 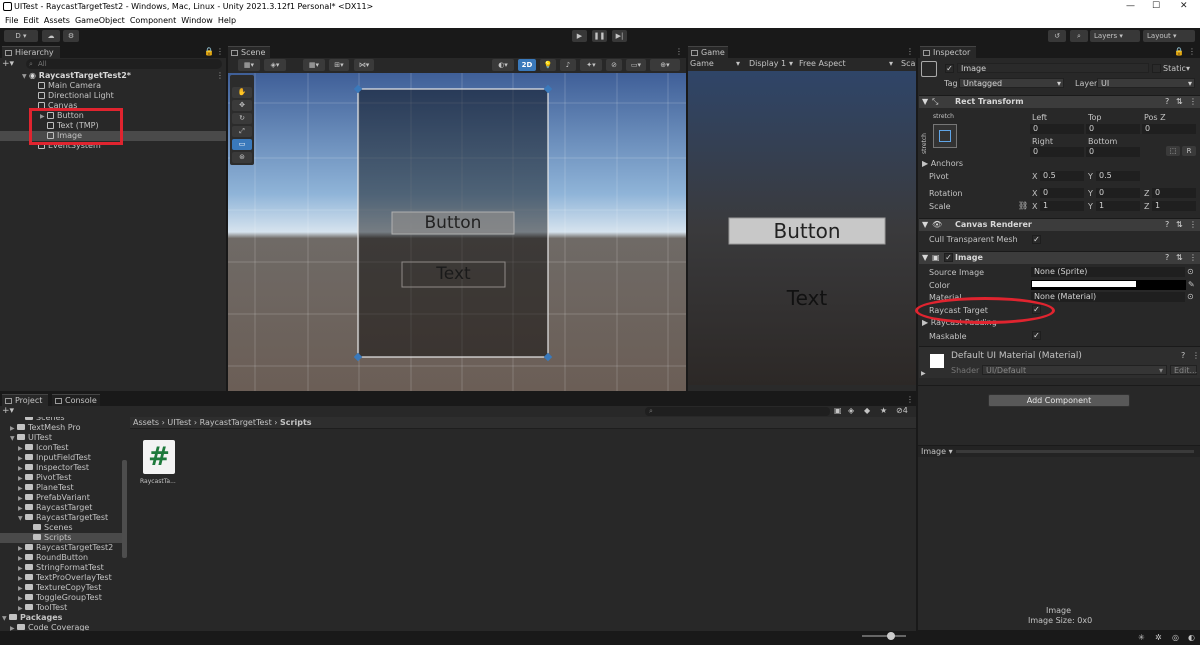 I want to click on breadcrumb-scripts: Scripts, so click(x=296, y=422).